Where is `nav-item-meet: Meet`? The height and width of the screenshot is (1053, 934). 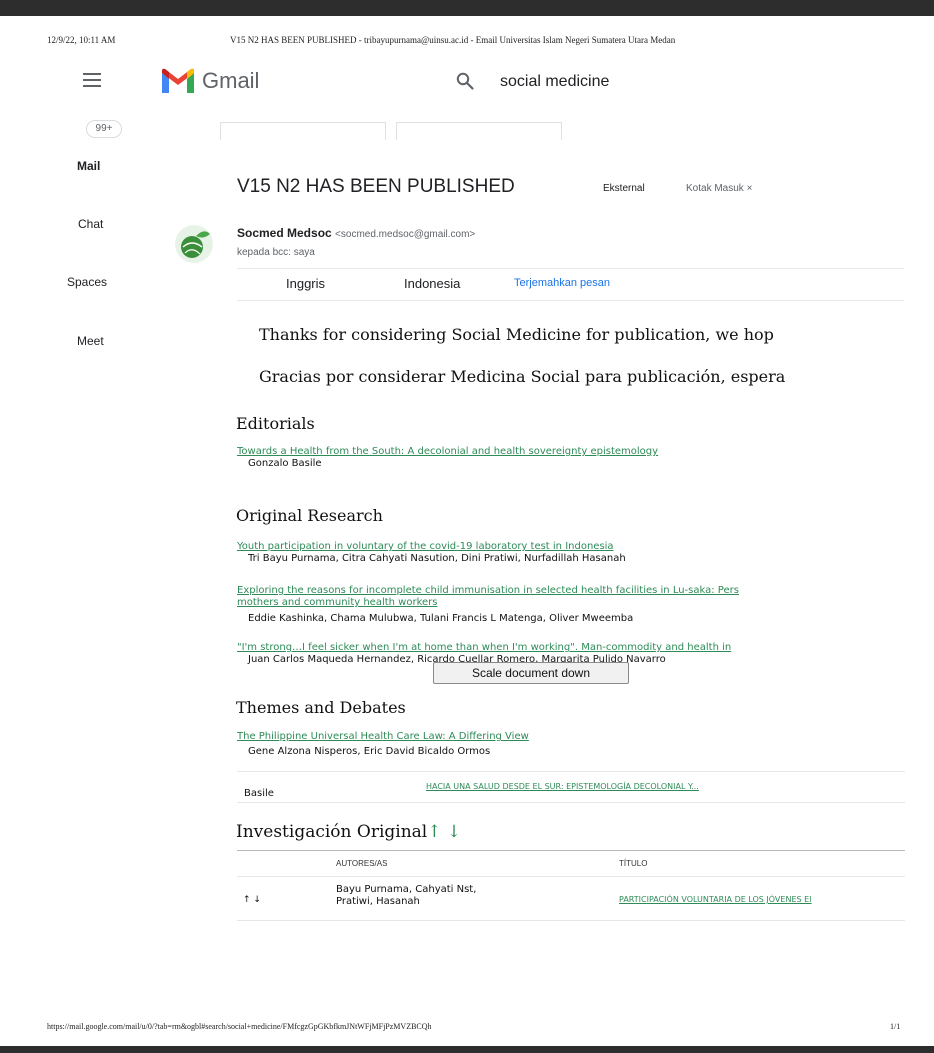 nav-item-meet: Meet is located at coordinates (90, 341).